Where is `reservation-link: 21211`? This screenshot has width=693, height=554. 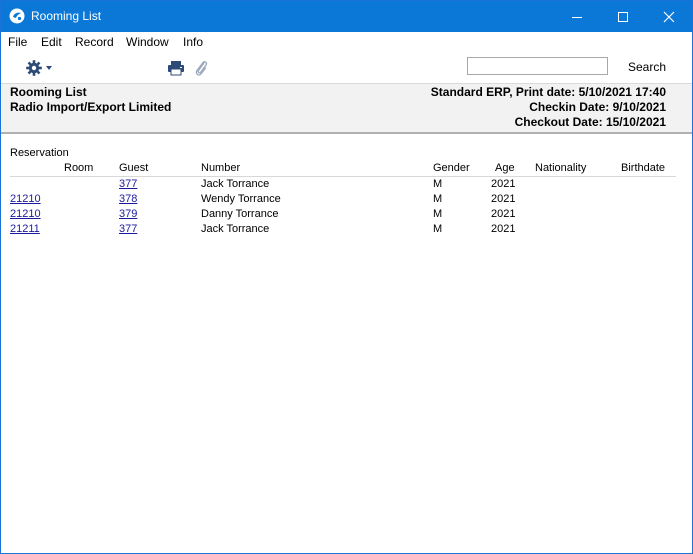 reservation-link: 21211 is located at coordinates (25, 229).